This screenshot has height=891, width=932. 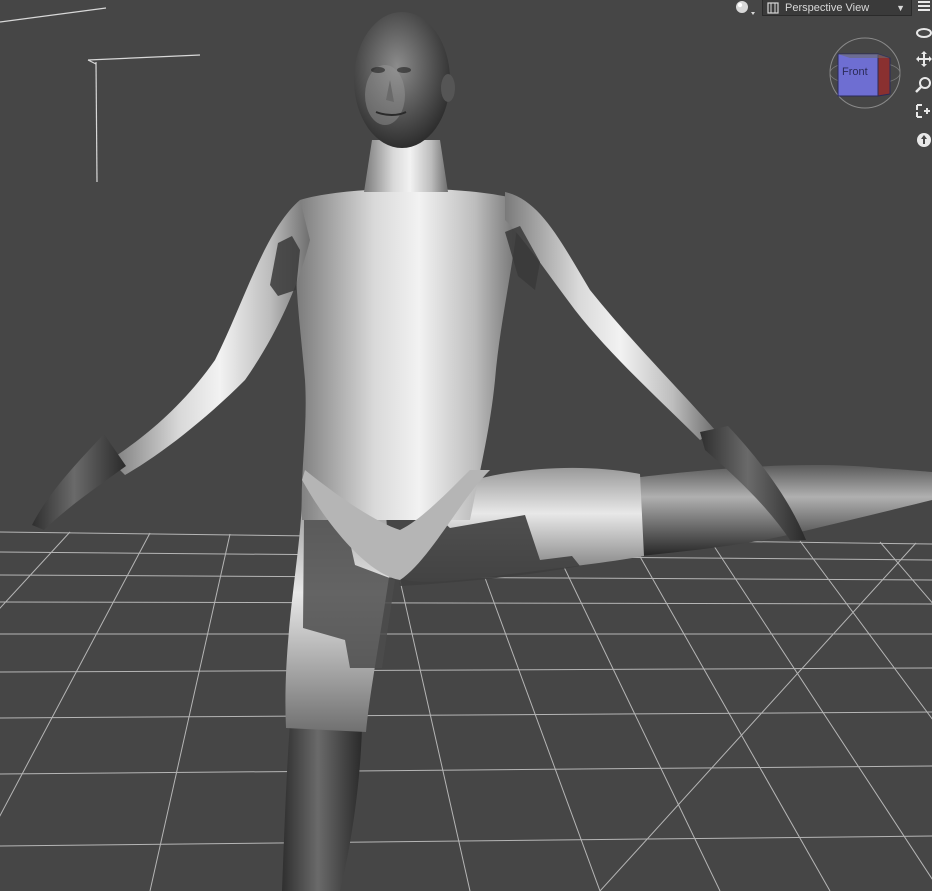 I want to click on frame-icon, so click(x=923, y=111).